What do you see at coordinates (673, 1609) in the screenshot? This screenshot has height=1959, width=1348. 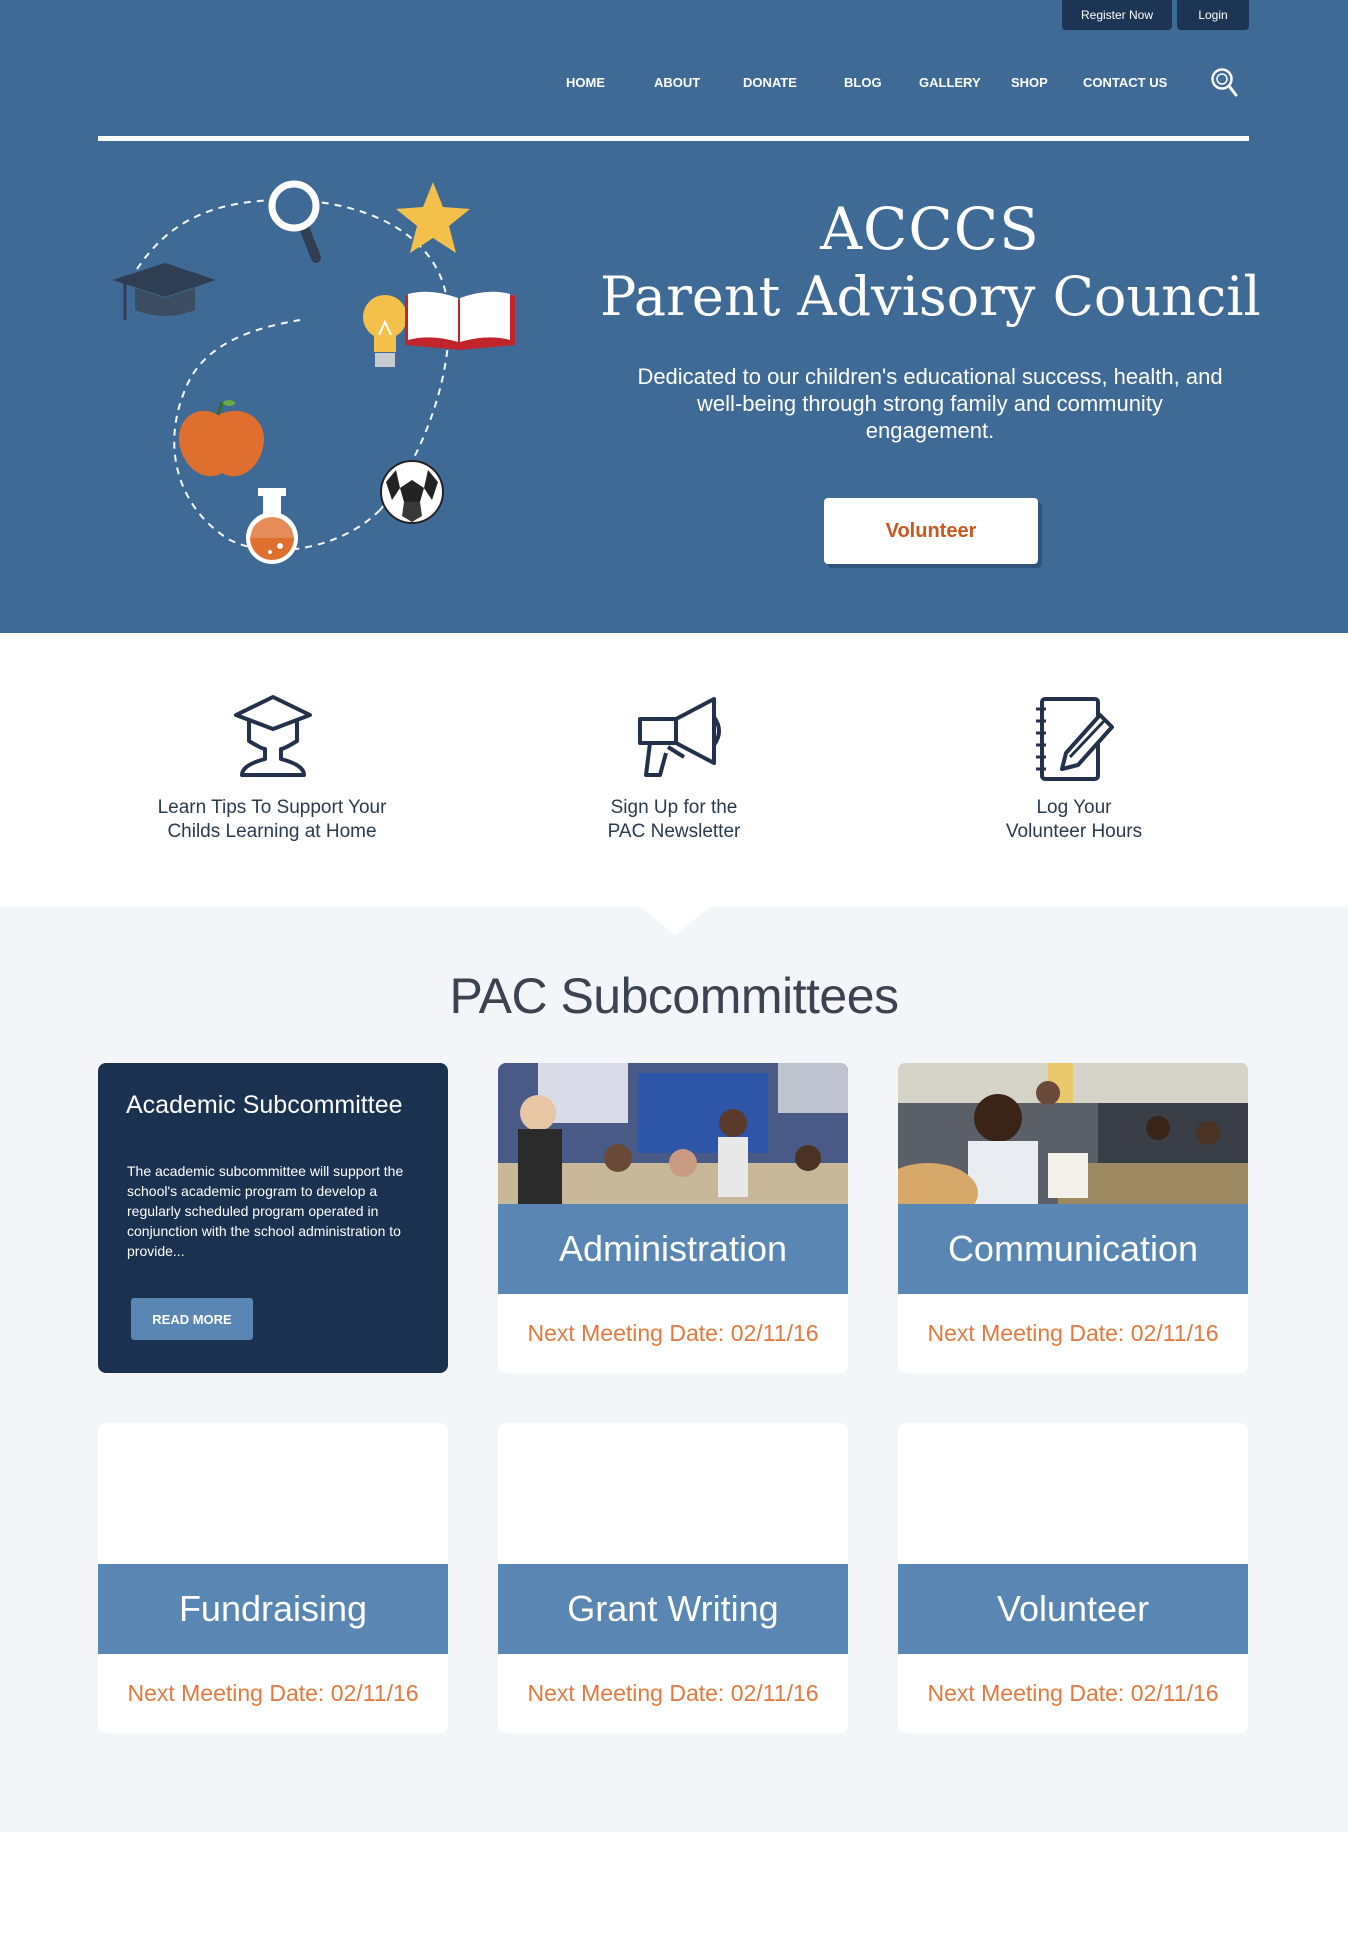 I see `card-title-band: Grant Writing` at bounding box center [673, 1609].